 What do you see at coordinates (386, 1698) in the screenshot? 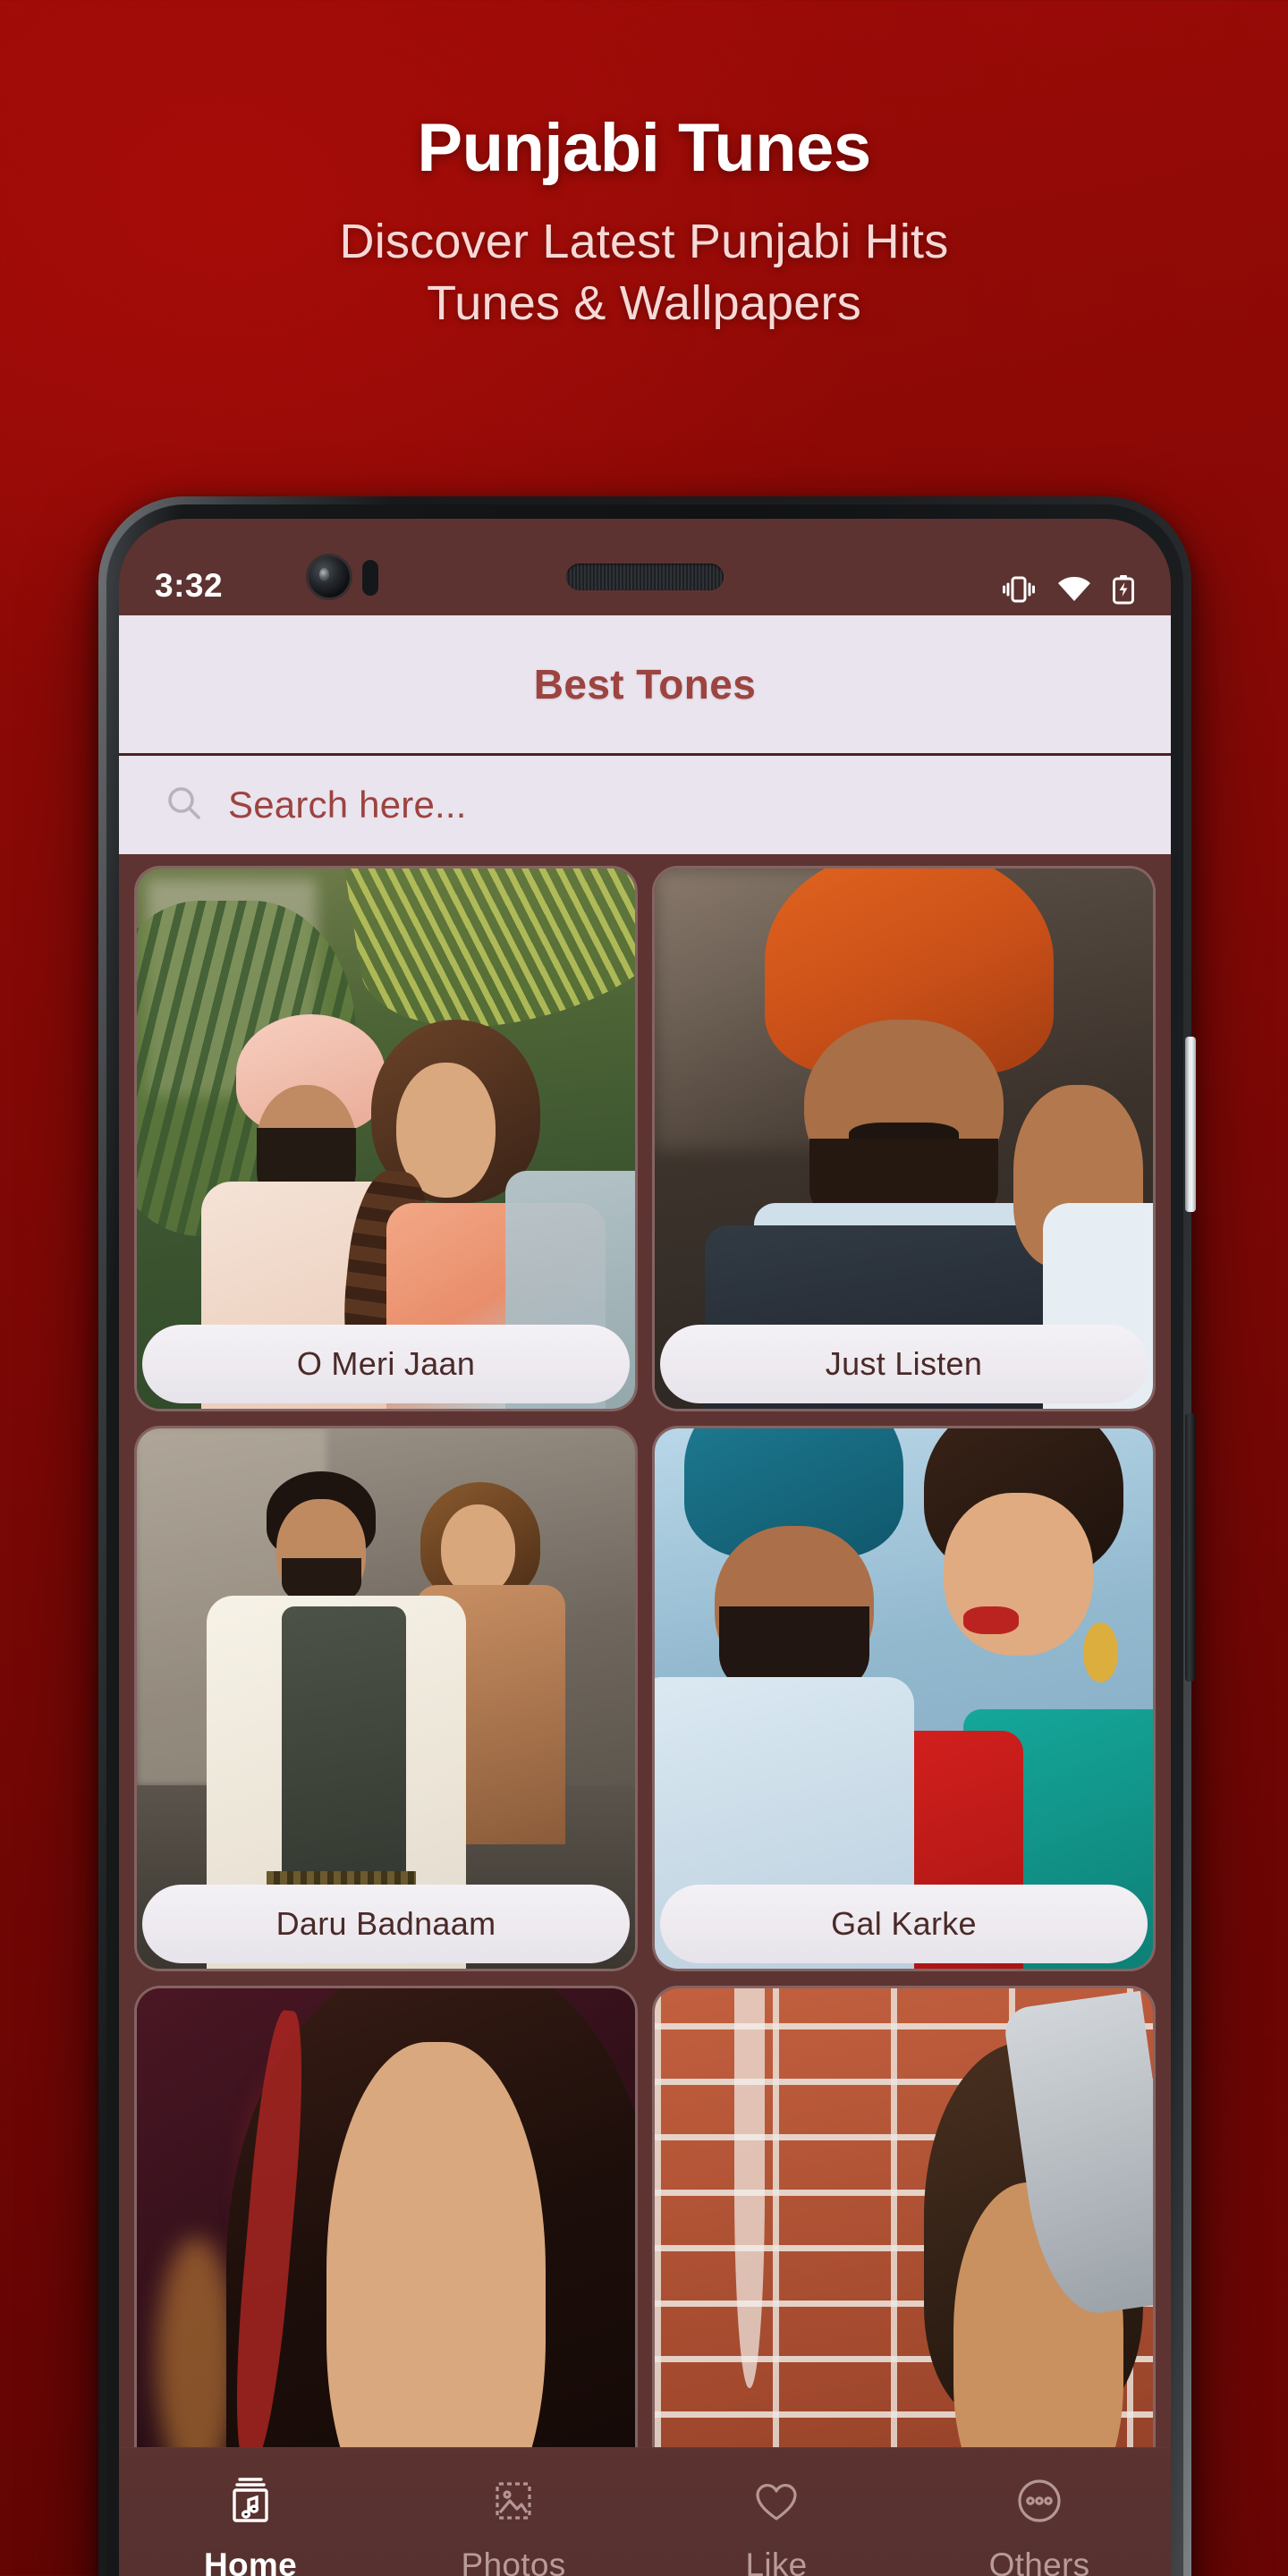
I see `tone-card: Daru Badnaam` at bounding box center [386, 1698].